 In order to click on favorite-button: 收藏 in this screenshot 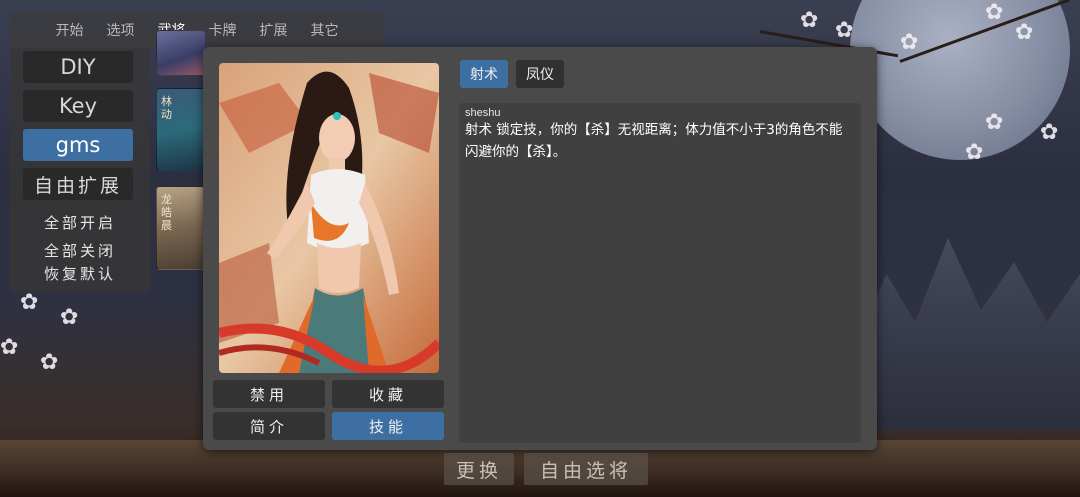, I will do `click(388, 394)`.